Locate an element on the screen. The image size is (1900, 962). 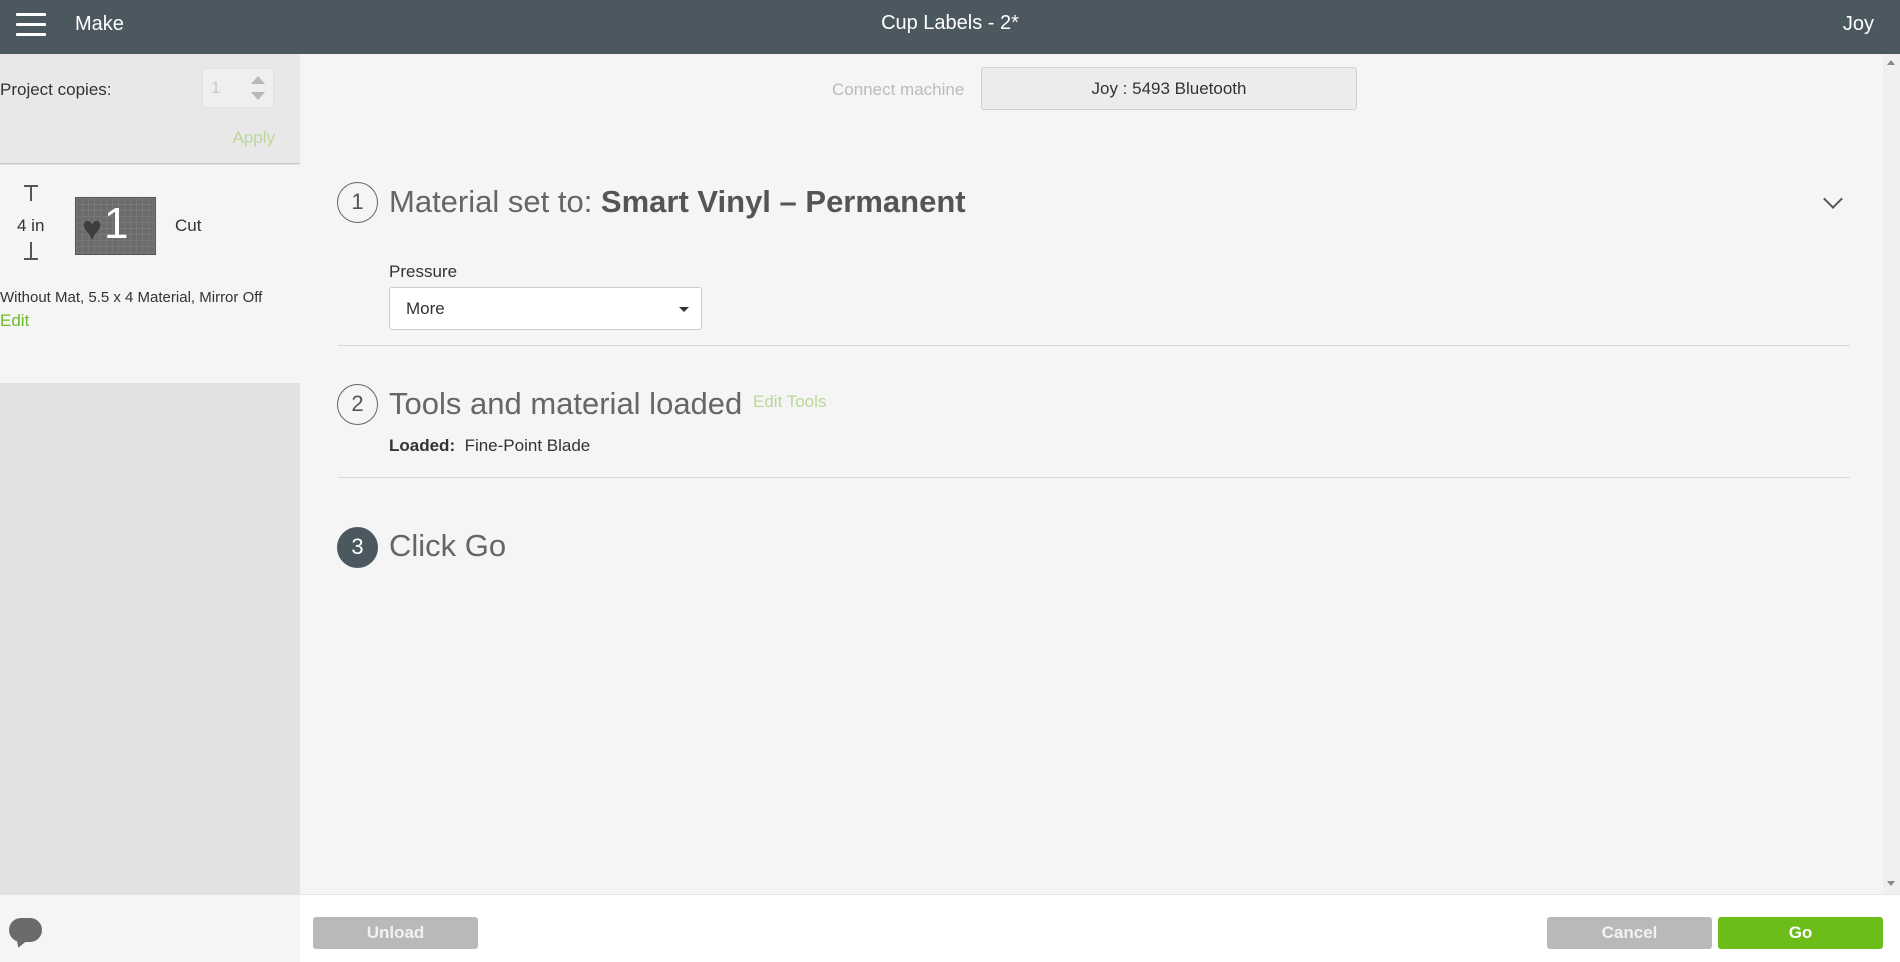
step-1-title-prefix: Material set to: is located at coordinates (495, 201).